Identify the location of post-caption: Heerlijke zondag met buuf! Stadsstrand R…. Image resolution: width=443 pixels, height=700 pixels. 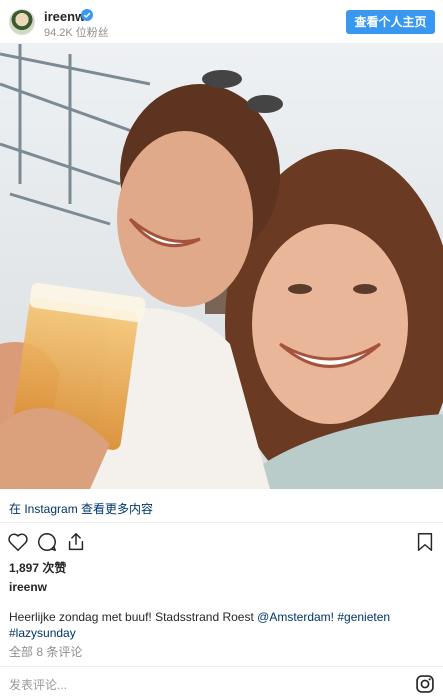
(219, 625).